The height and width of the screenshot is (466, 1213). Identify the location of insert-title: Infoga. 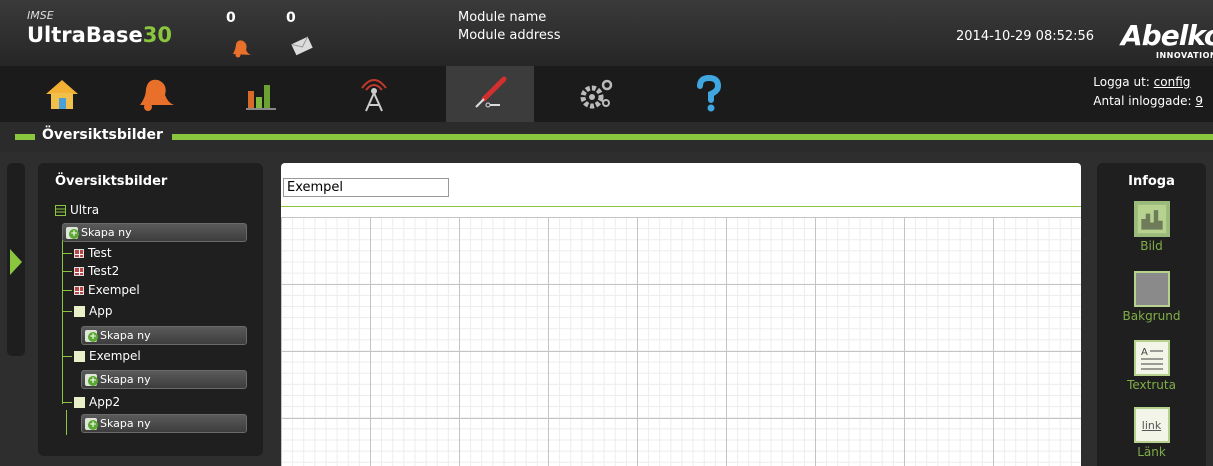
(1151, 181).